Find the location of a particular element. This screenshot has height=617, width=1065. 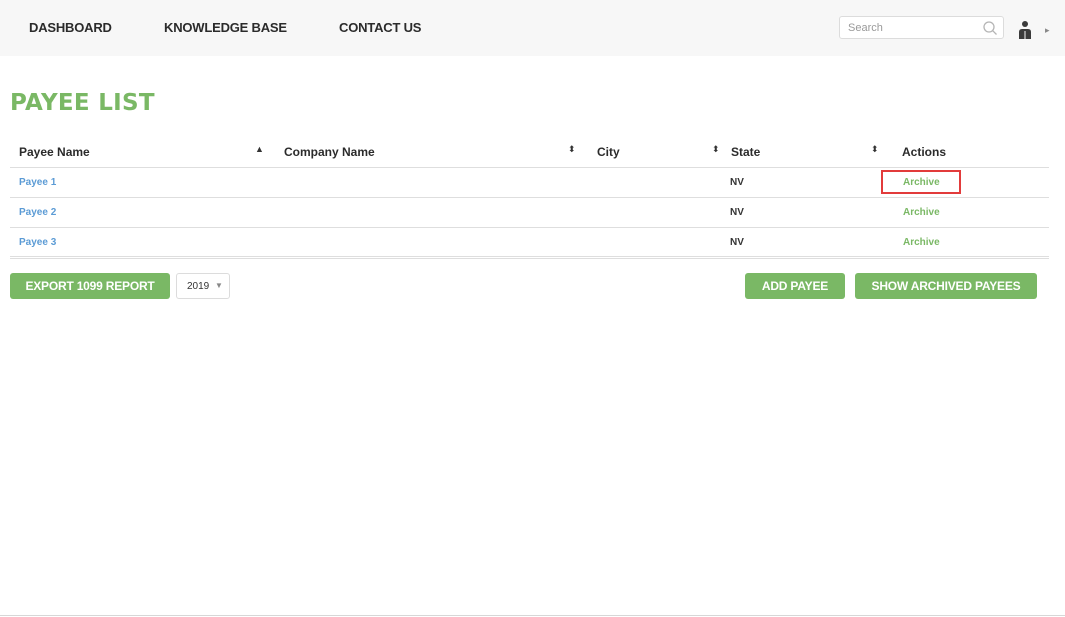

footer-divider is located at coordinates (532, 615).